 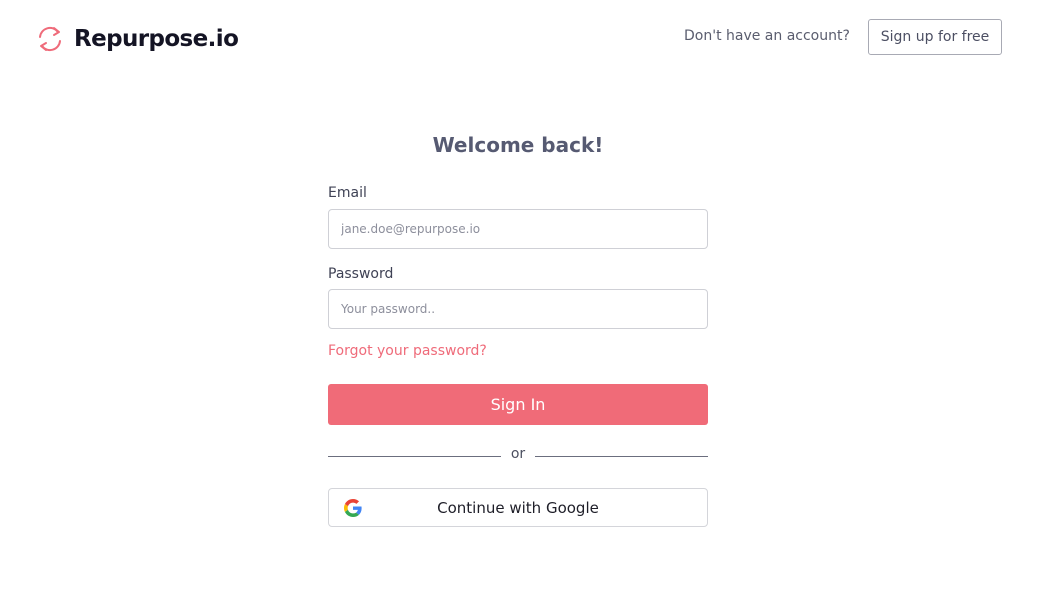 I want to click on password-field, so click(x=518, y=309).